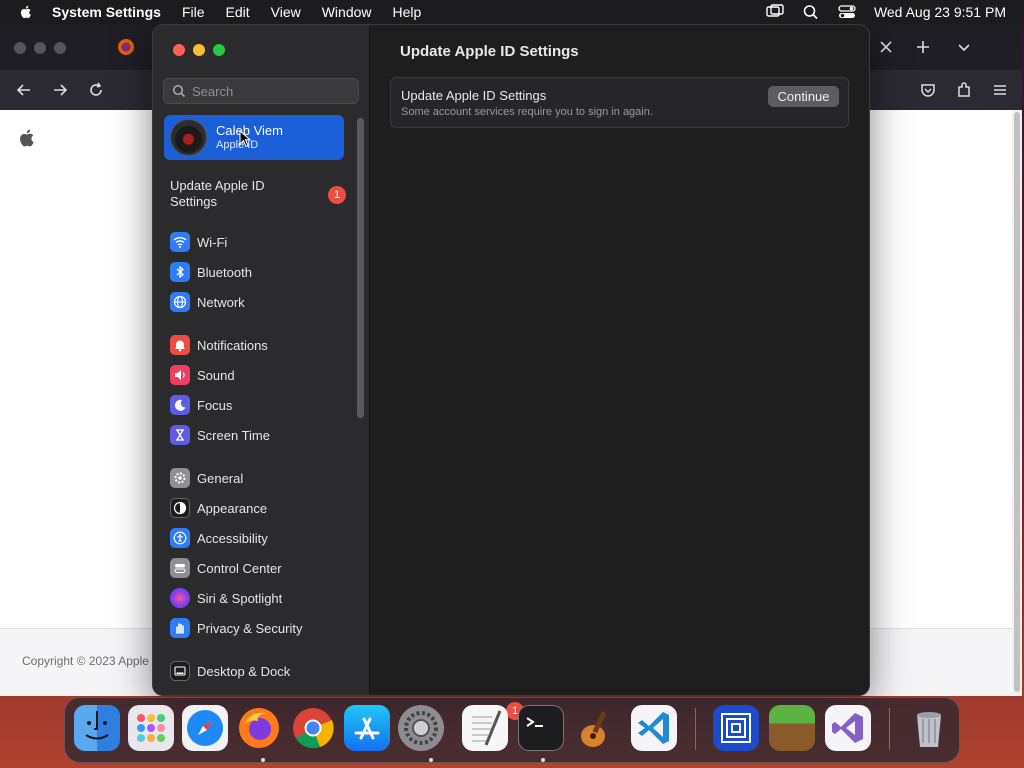  I want to click on garageband-dock-icon, so click(598, 728).